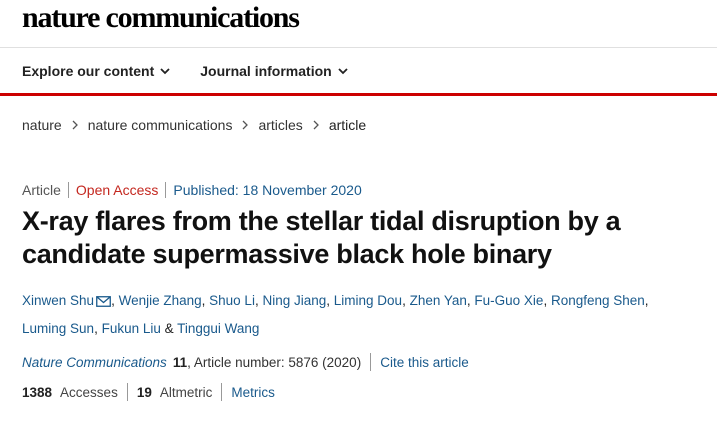  Describe the element at coordinates (58, 328) in the screenshot. I see `author-link: Luming Sun` at that location.